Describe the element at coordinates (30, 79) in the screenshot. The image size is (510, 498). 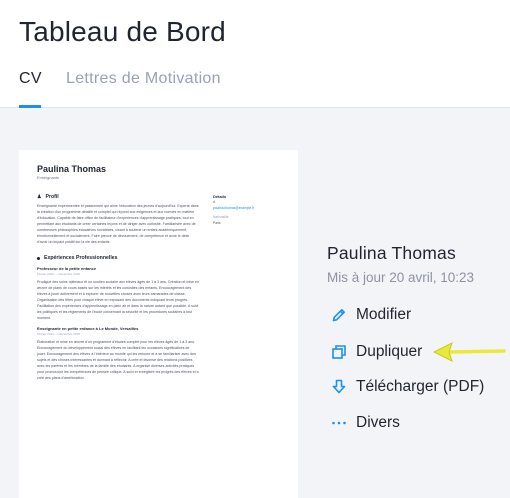
I see `tab-cv: CV` at that location.